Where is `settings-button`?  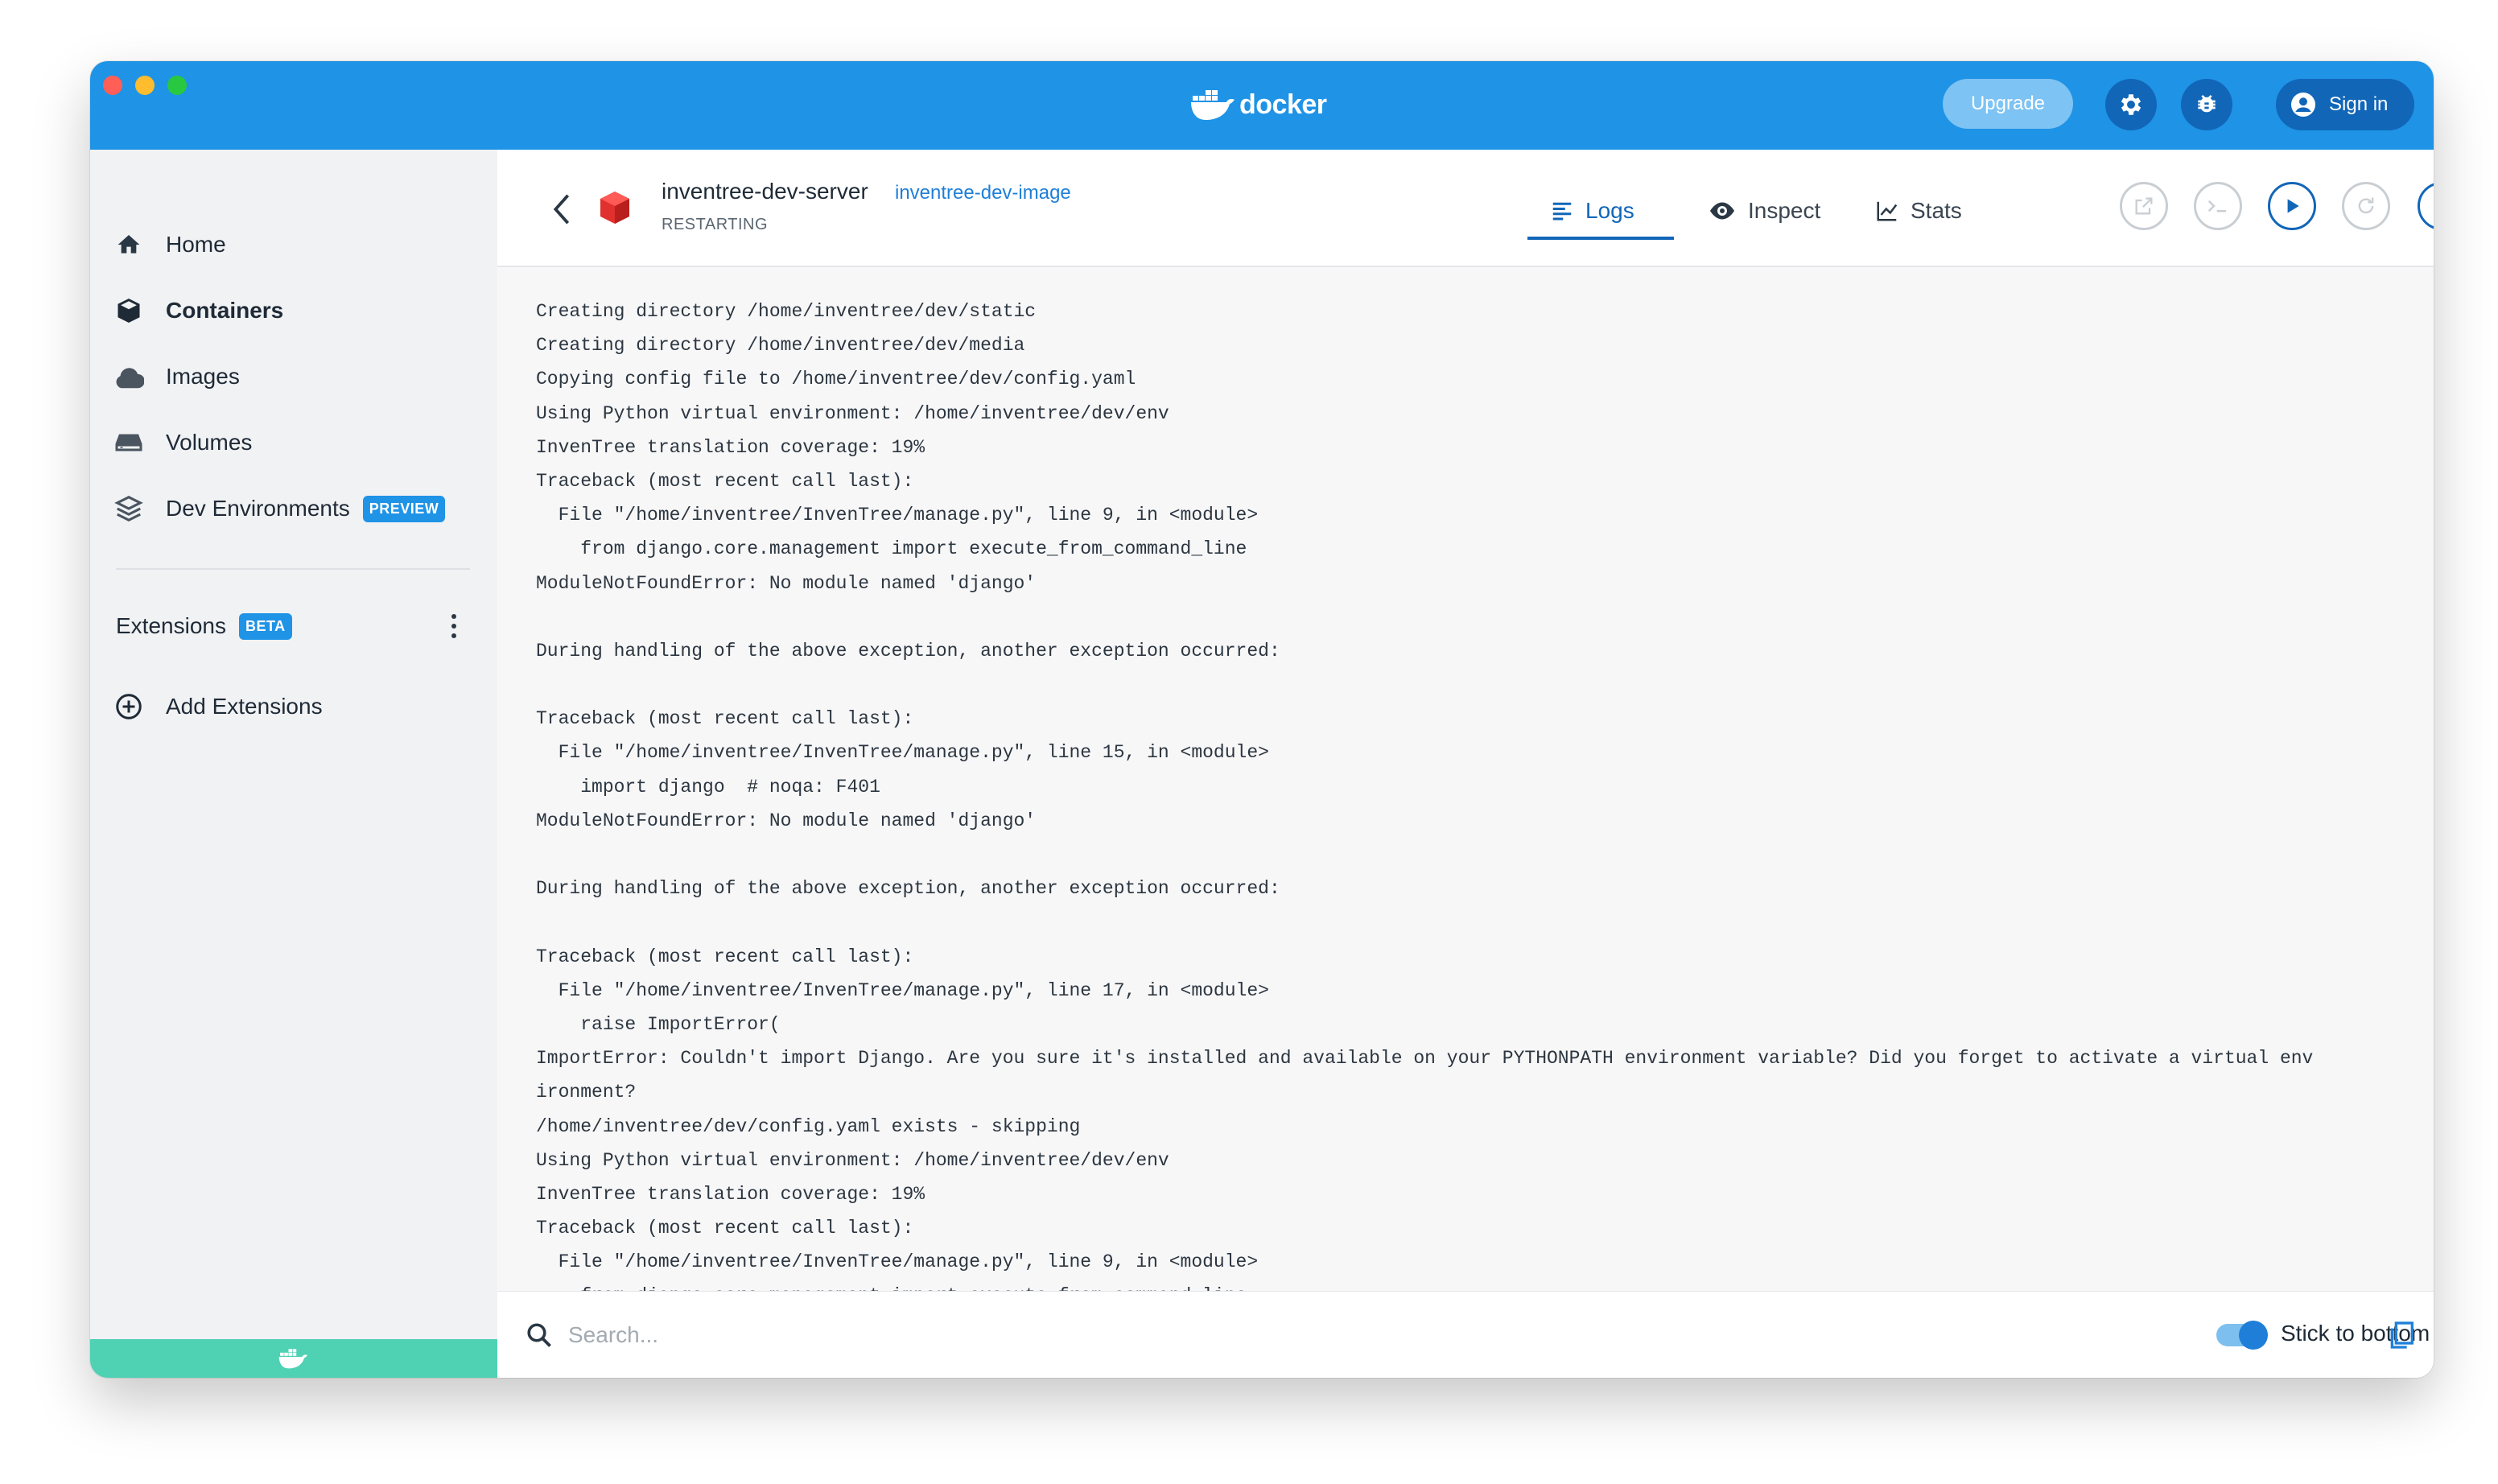
settings-button is located at coordinates (2131, 105).